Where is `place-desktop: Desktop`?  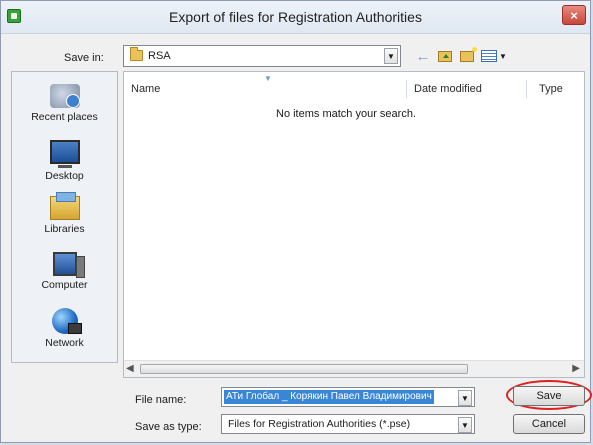 place-desktop: Desktop is located at coordinates (64, 161).